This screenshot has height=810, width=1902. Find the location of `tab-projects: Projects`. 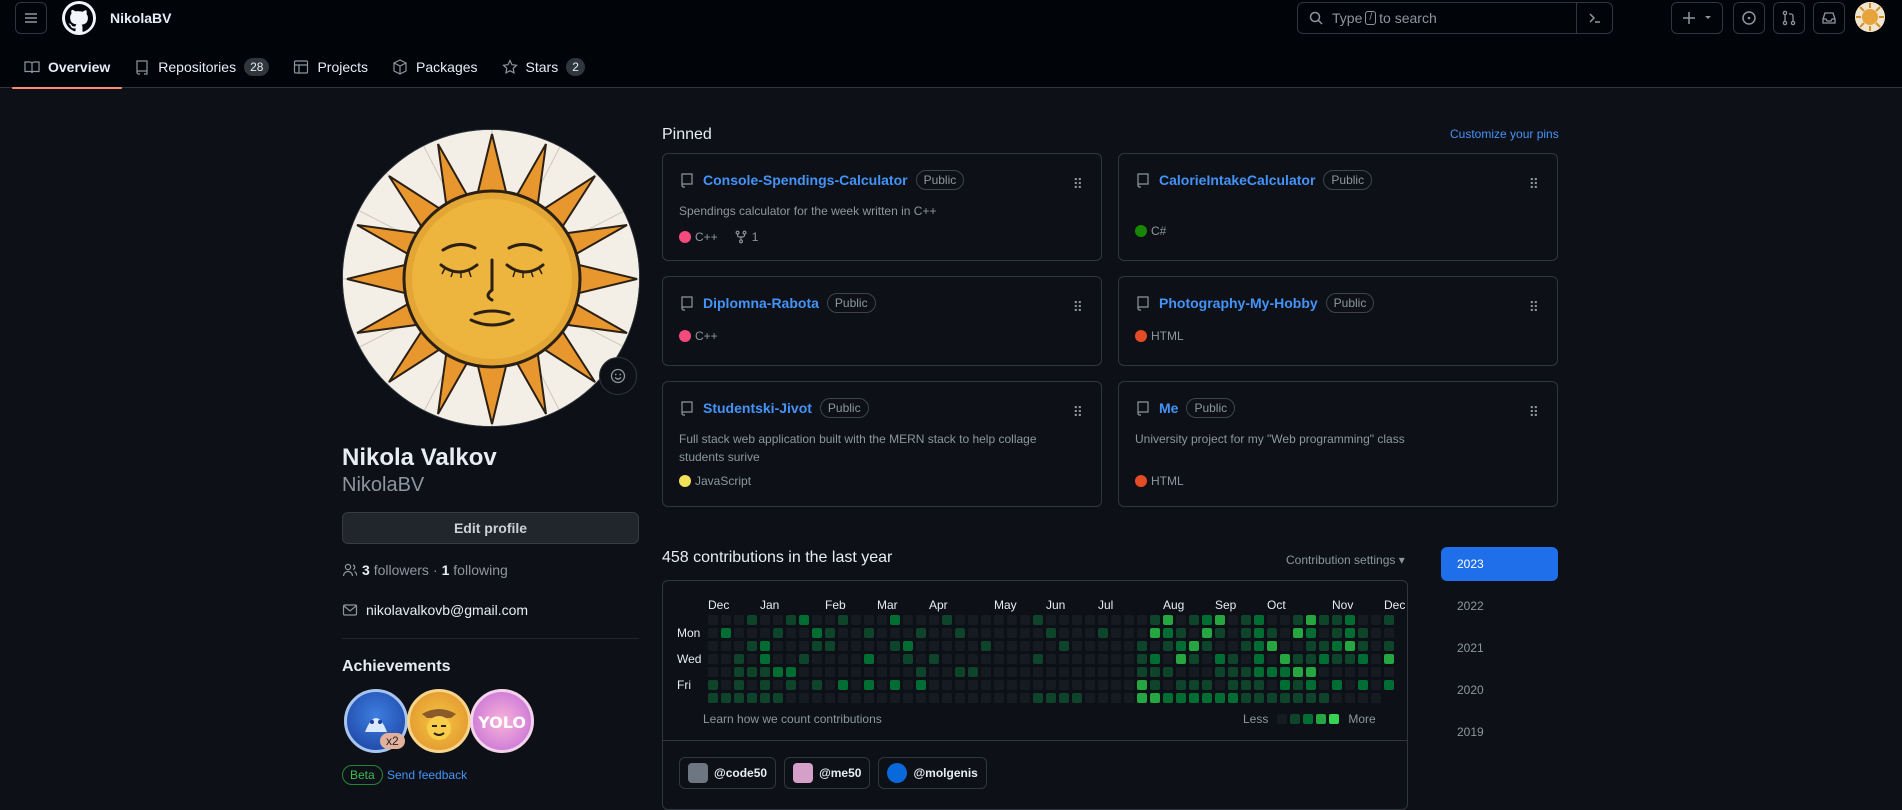

tab-projects: Projects is located at coordinates (330, 66).